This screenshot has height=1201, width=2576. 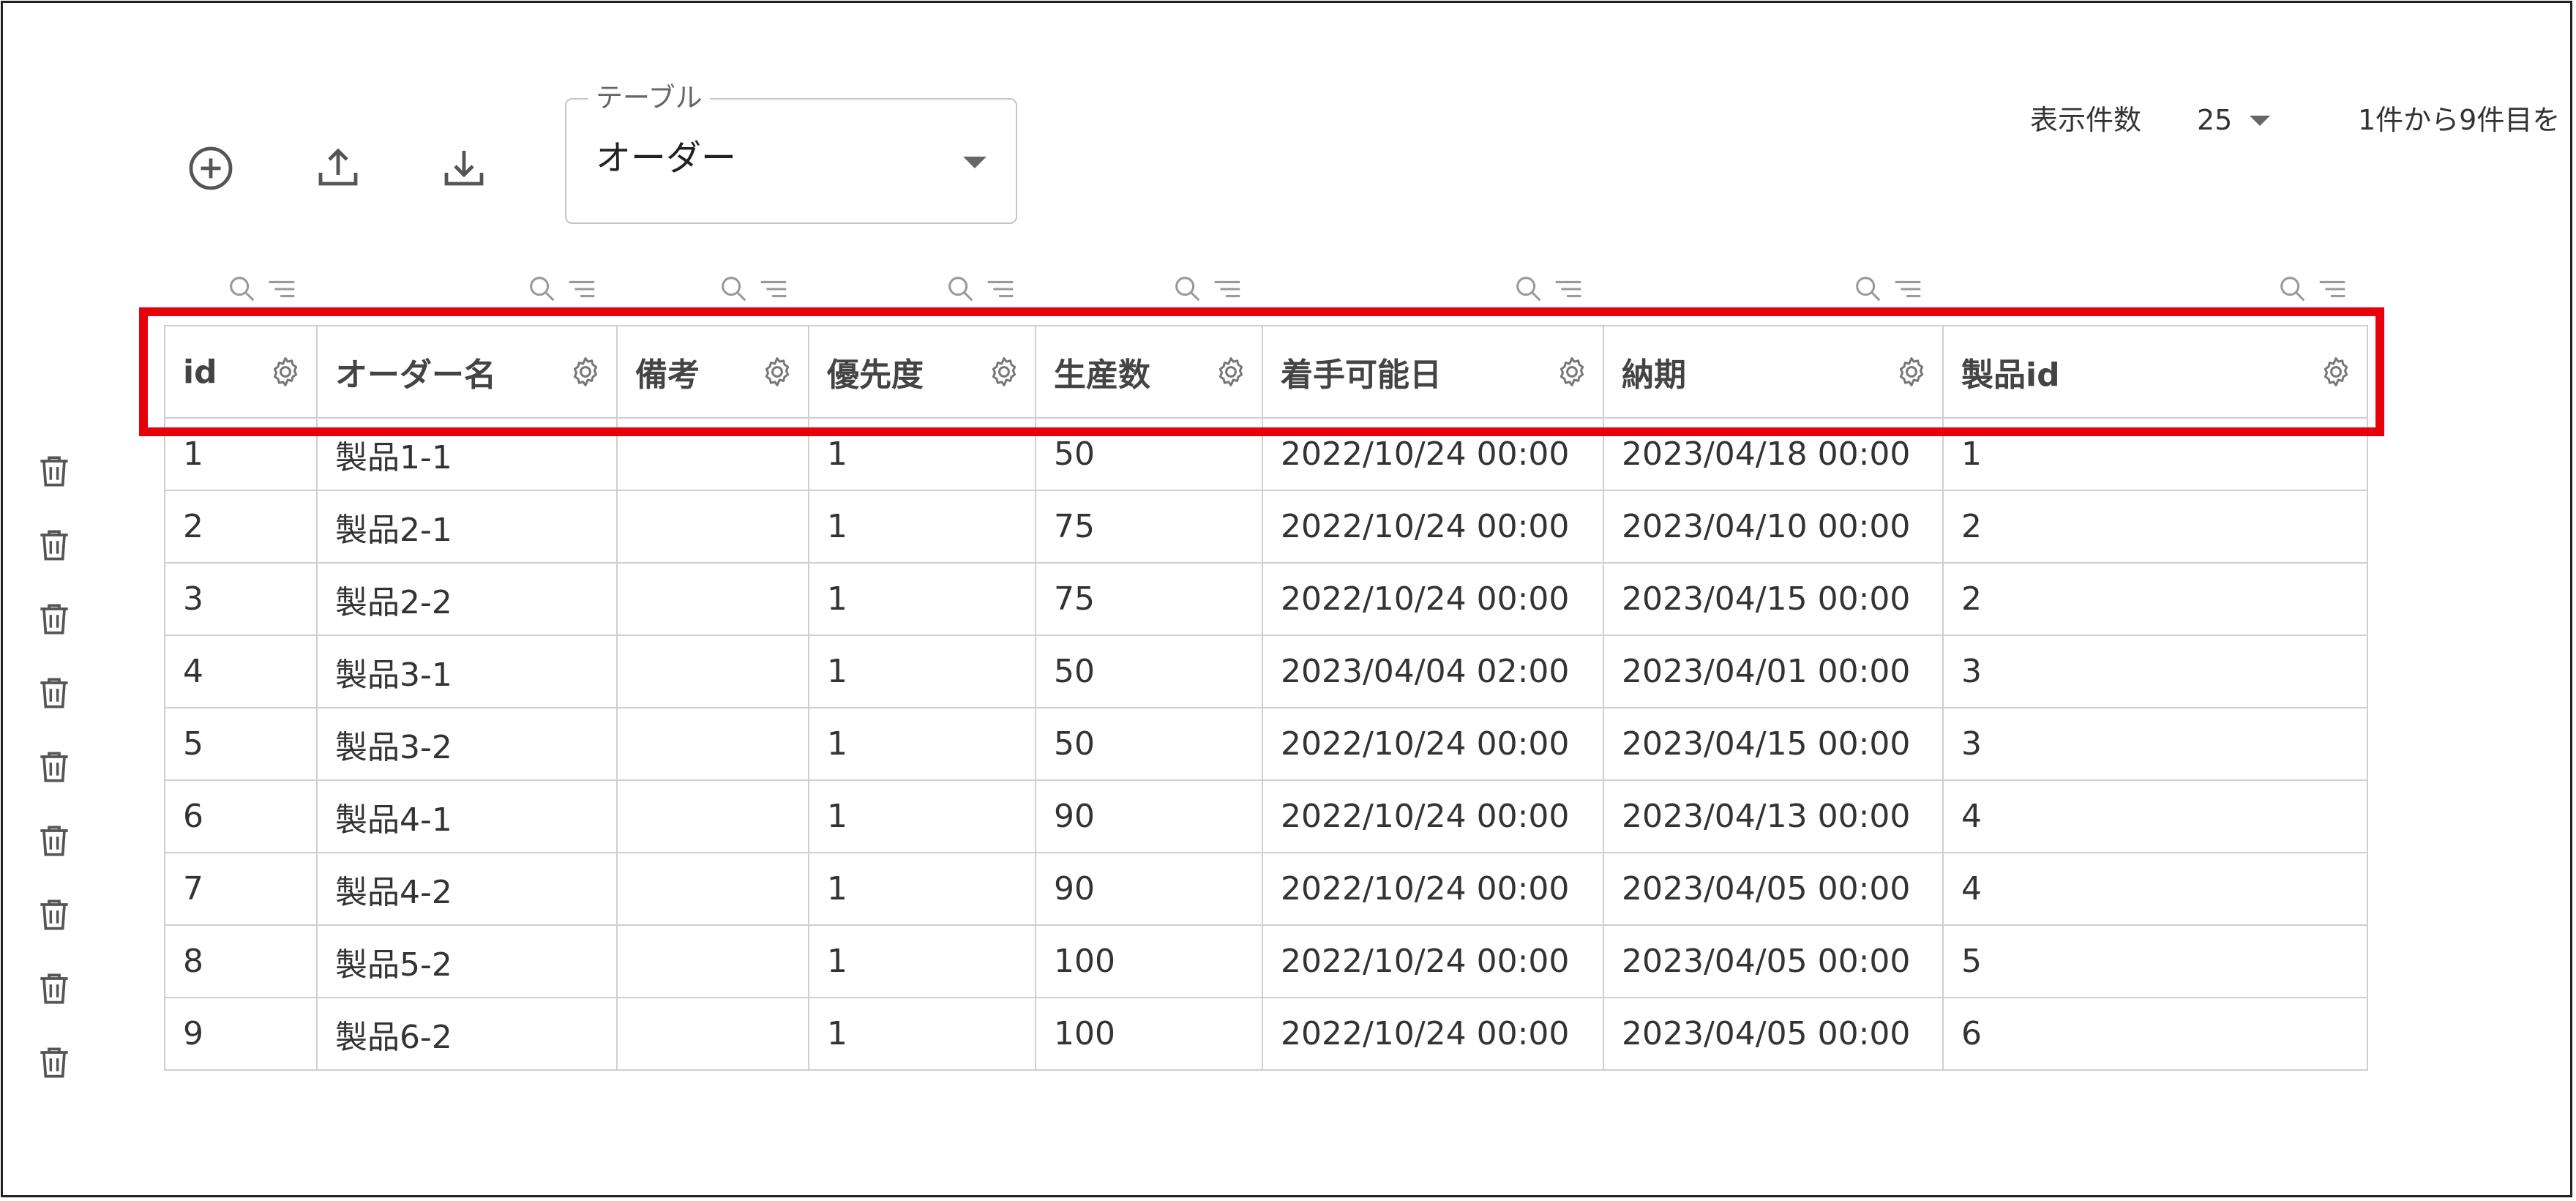 What do you see at coordinates (1773, 816) in the screenshot?
I see `table-cell: 2023/04/13 00:00` at bounding box center [1773, 816].